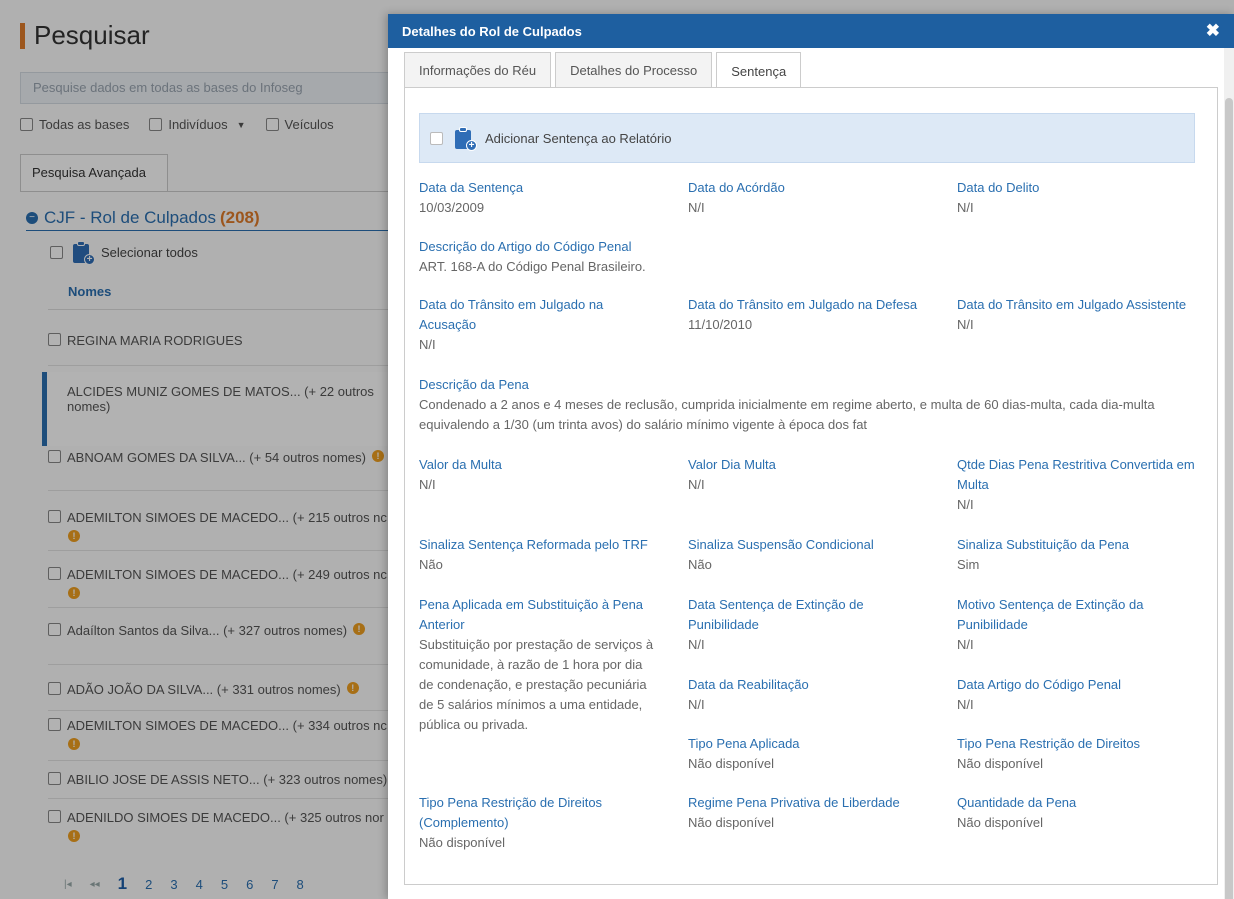 The height and width of the screenshot is (899, 1234). What do you see at coordinates (813, 754) in the screenshot?
I see `field-tipo-pena: Tipo Pena Aplicada Não disponível` at bounding box center [813, 754].